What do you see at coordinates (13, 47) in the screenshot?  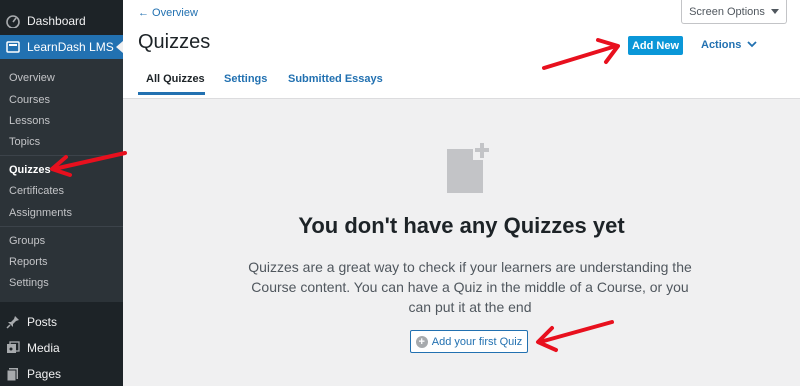 I see `learndash-icon` at bounding box center [13, 47].